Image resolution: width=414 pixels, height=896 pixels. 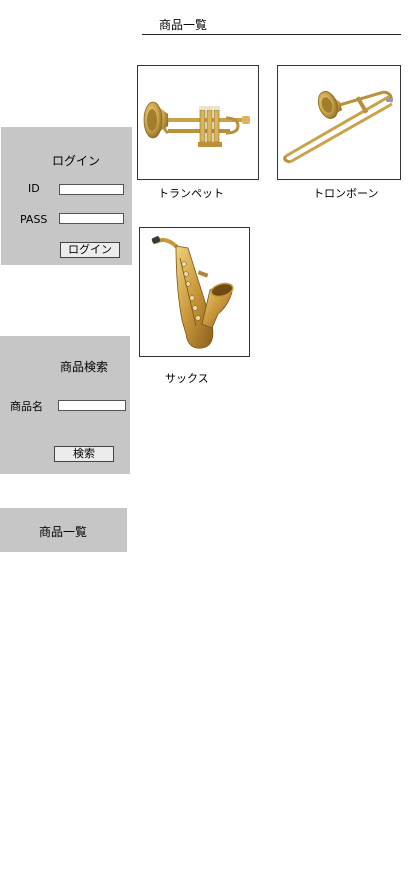 I want to click on product-name-saxophone: サックス, so click(x=187, y=378).